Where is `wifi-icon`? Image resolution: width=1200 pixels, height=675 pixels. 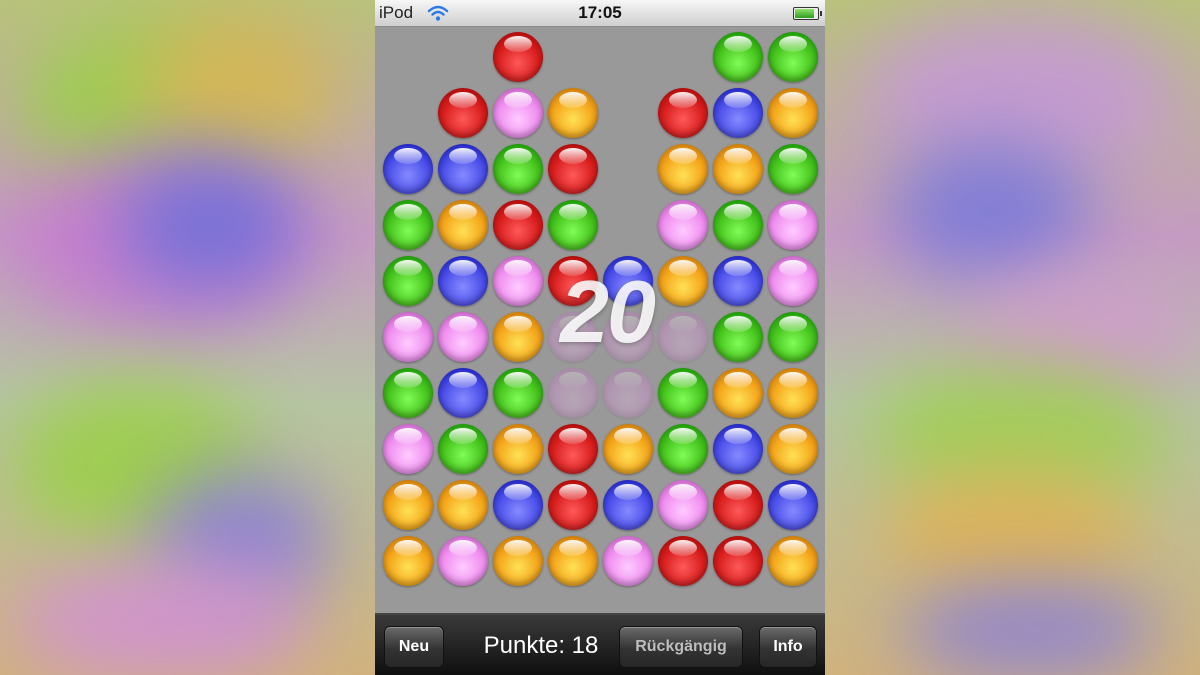 wifi-icon is located at coordinates (438, 13).